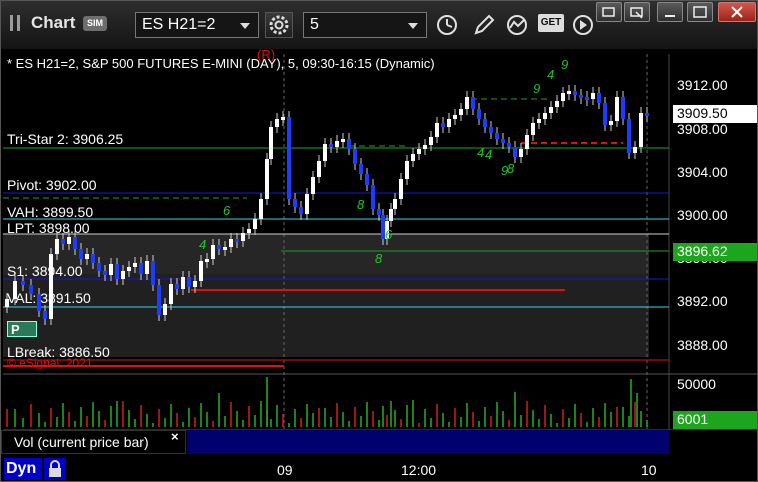 The width and height of the screenshot is (758, 482). What do you see at coordinates (583, 25) in the screenshot?
I see `play-icon` at bounding box center [583, 25].